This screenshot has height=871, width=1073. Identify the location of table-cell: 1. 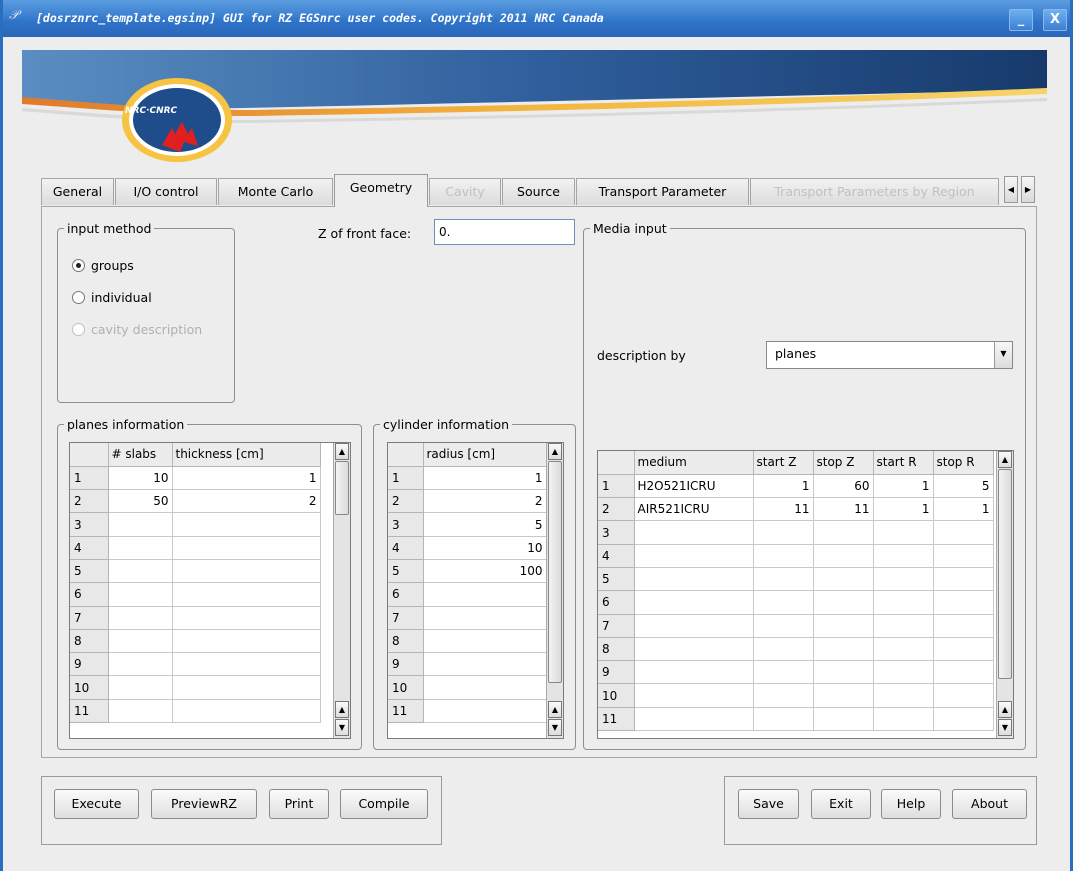
(783, 486).